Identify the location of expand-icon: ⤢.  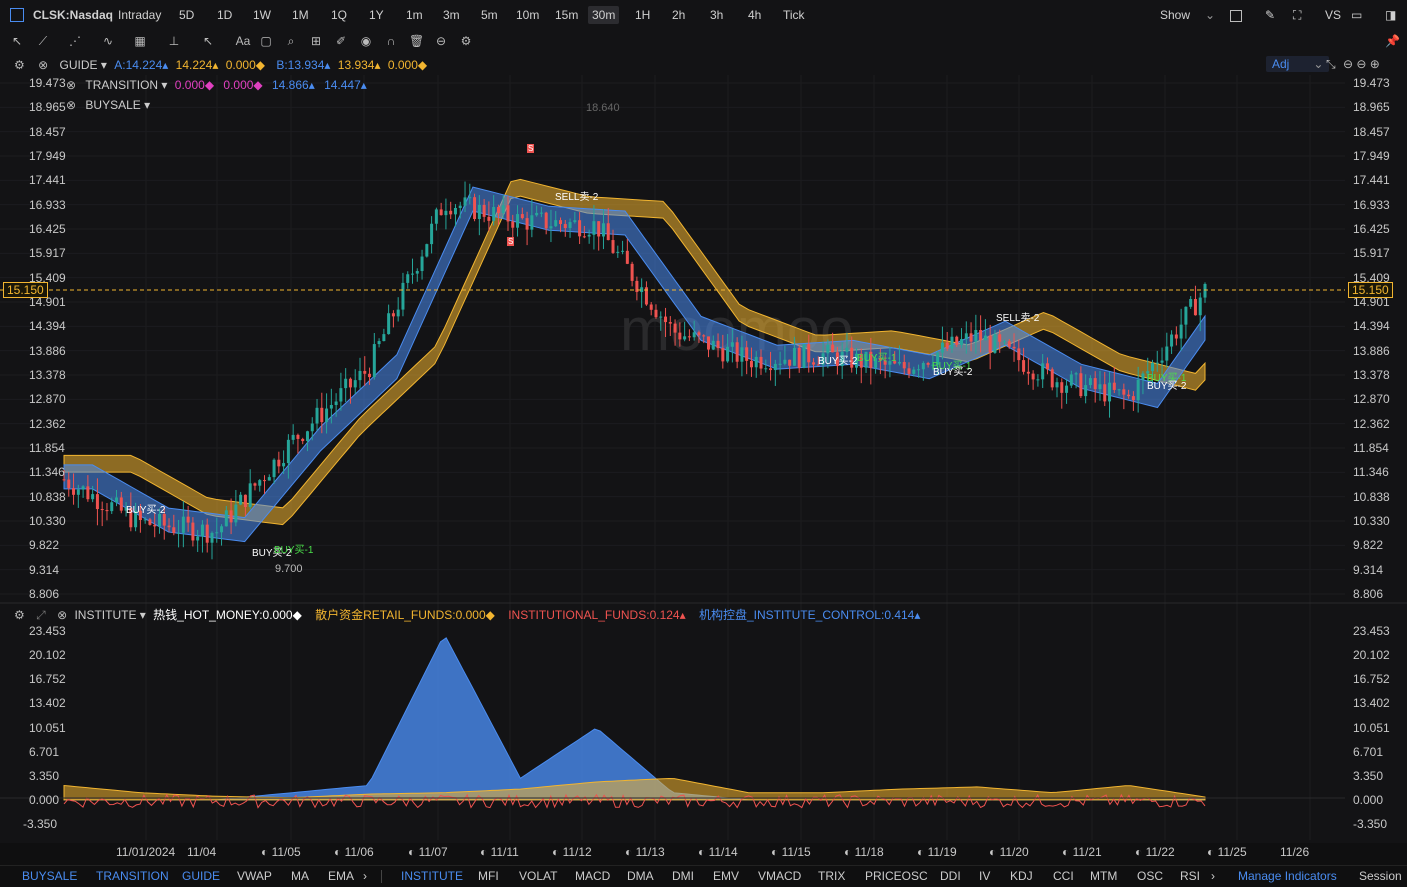
(41, 615).